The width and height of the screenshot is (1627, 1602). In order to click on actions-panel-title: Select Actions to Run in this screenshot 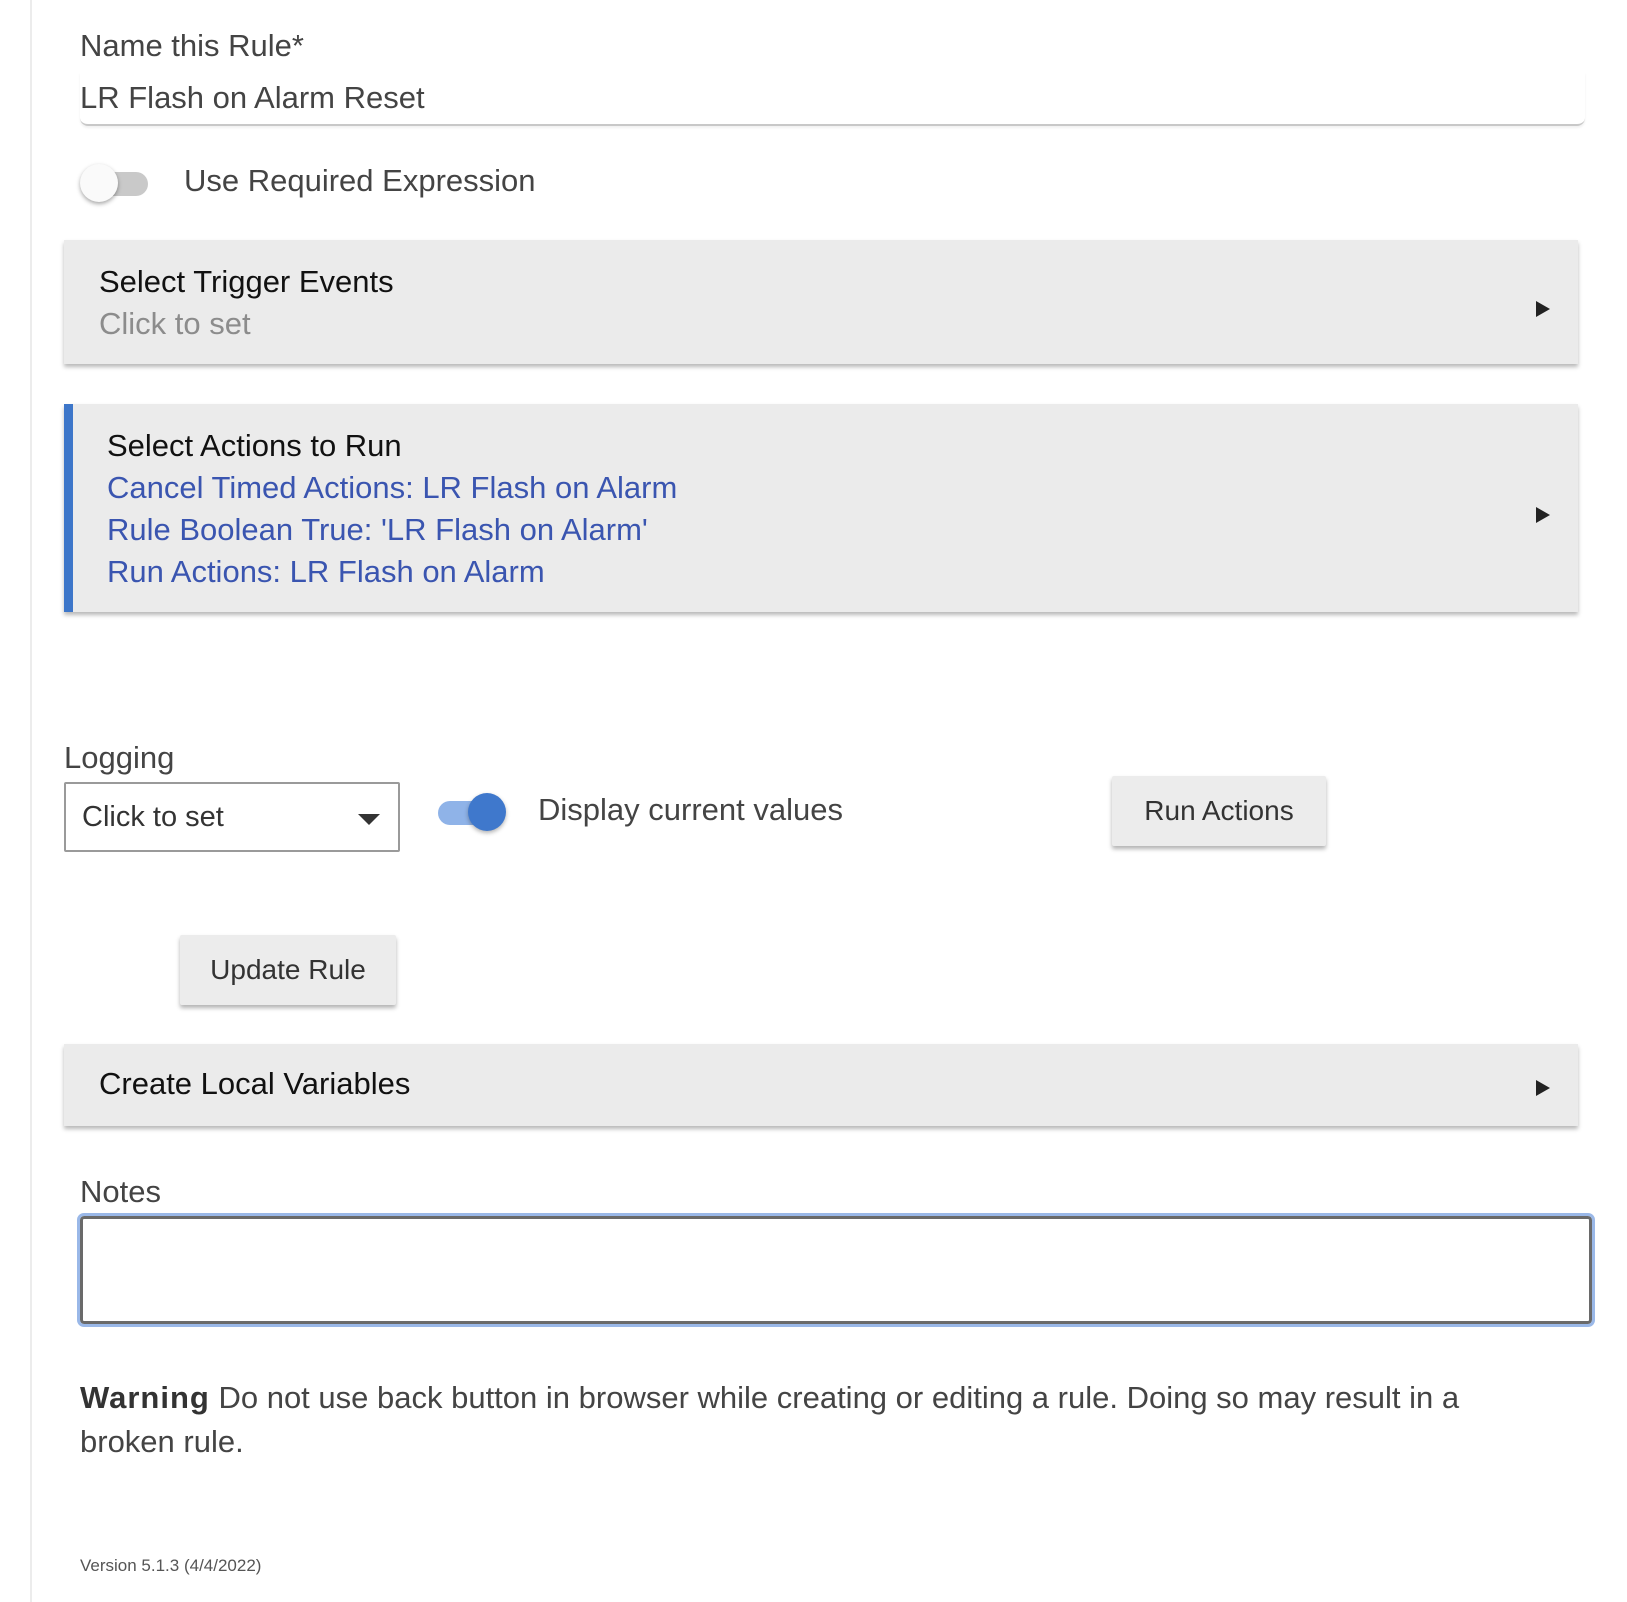, I will do `click(254, 445)`.